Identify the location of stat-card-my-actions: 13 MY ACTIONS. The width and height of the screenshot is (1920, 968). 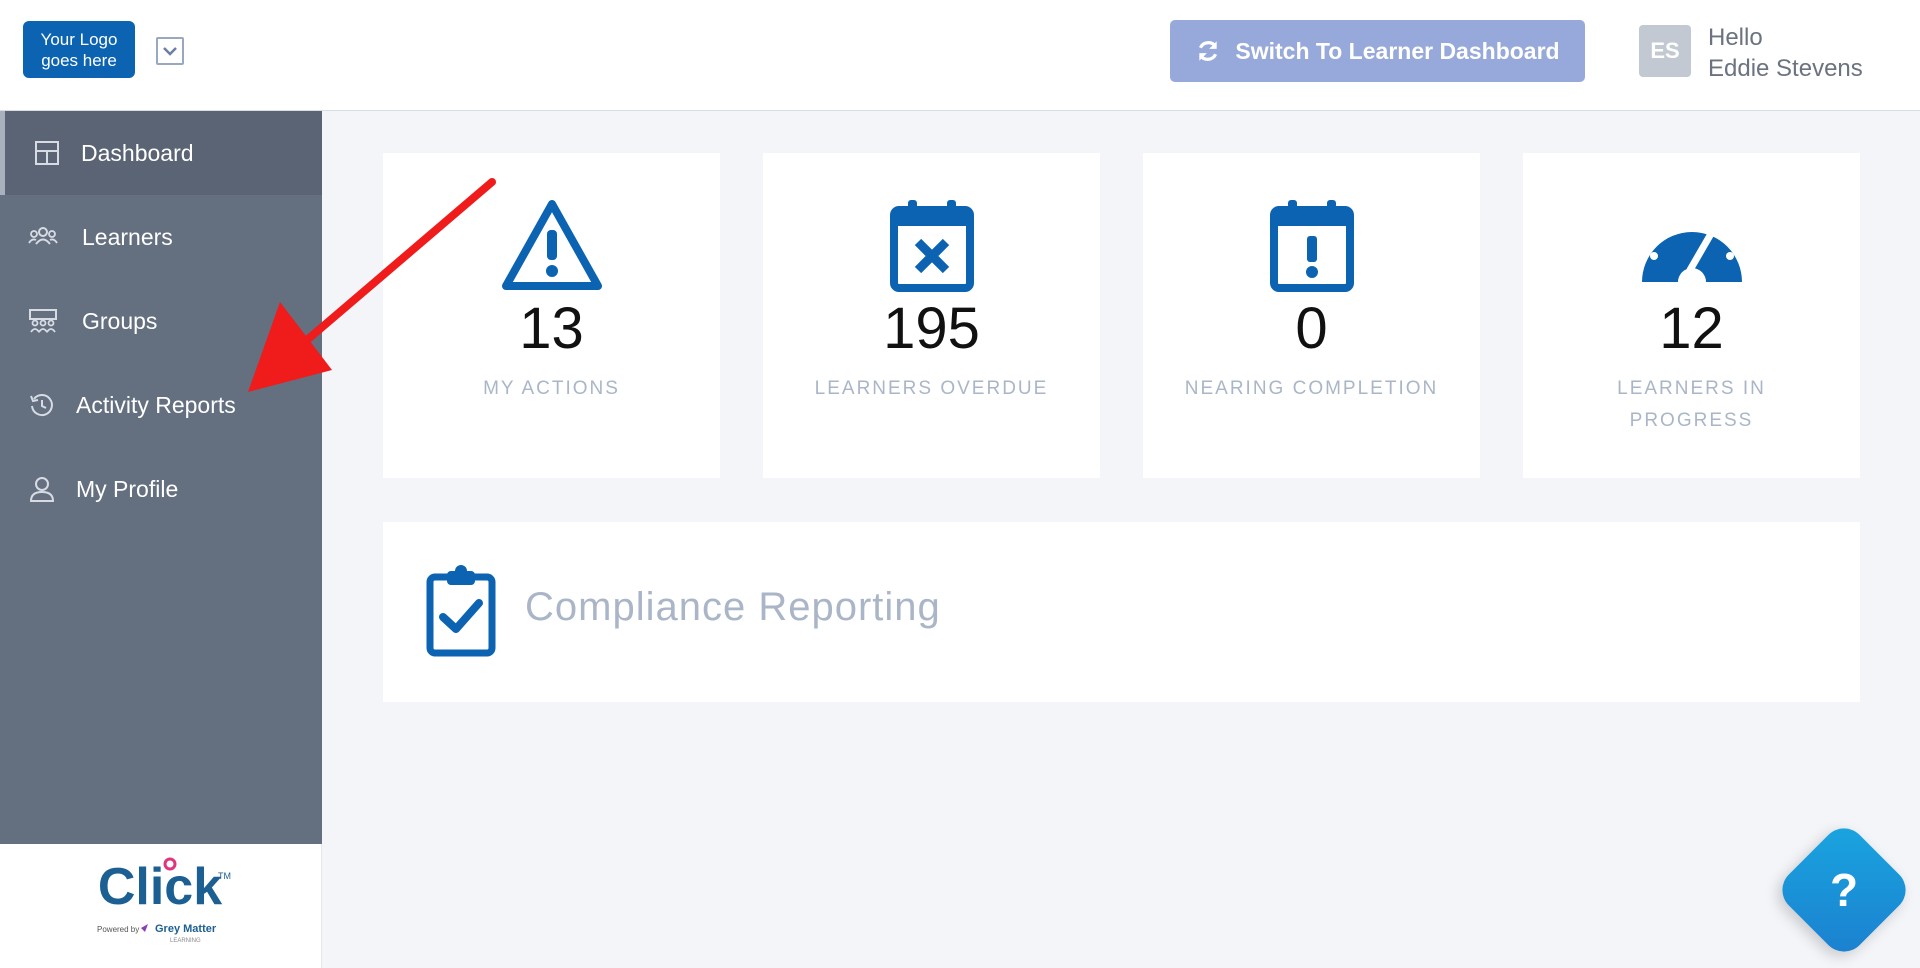
(551, 315).